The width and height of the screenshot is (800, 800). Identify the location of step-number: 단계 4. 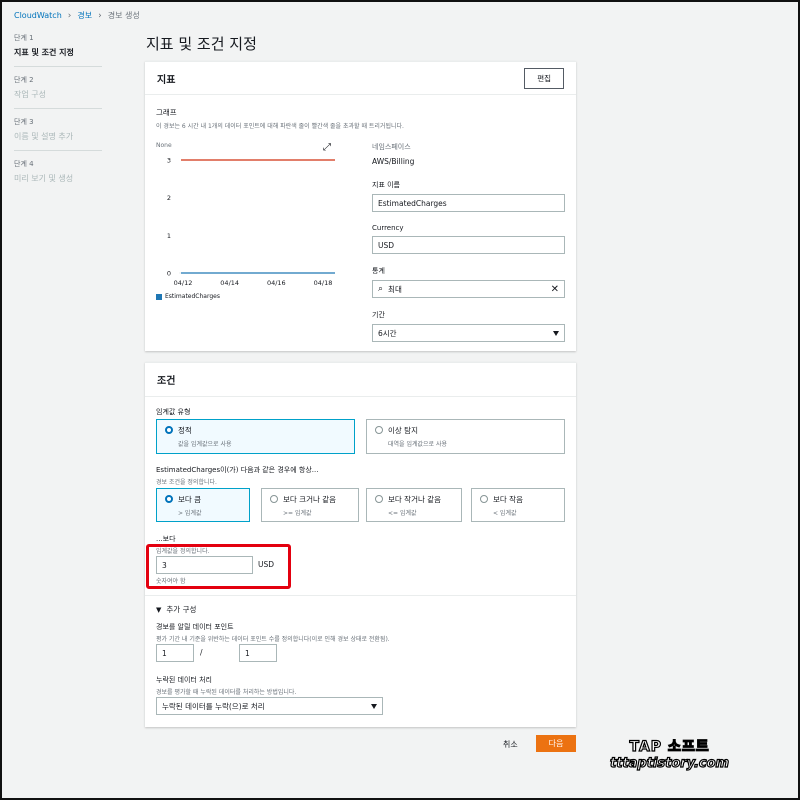
(24, 164).